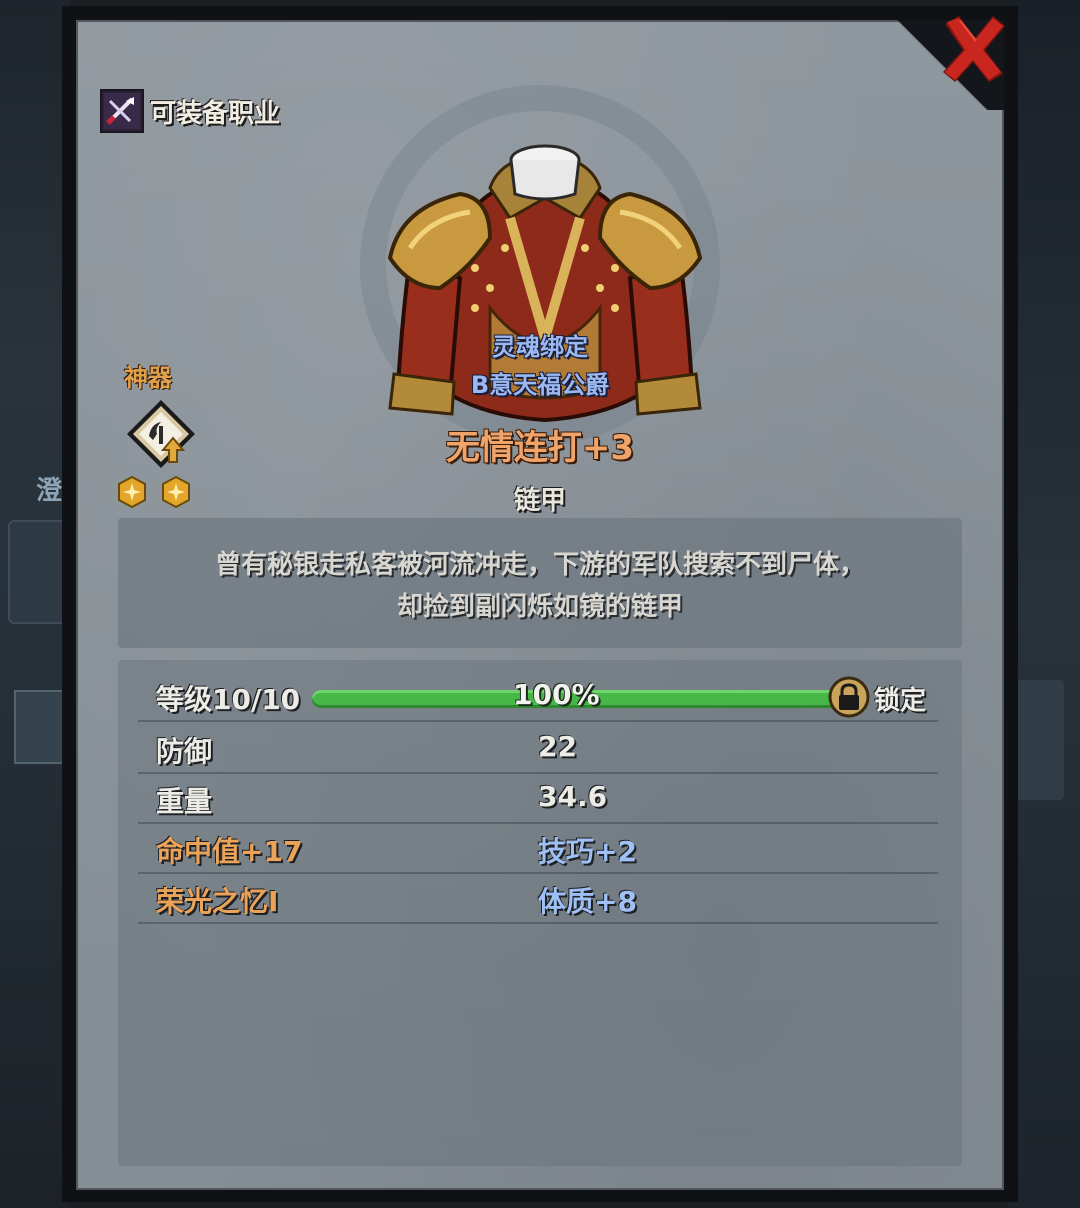 The width and height of the screenshot is (1080, 1208). Describe the element at coordinates (540, 448) in the screenshot. I see `item-name: 无情连打+3` at that location.